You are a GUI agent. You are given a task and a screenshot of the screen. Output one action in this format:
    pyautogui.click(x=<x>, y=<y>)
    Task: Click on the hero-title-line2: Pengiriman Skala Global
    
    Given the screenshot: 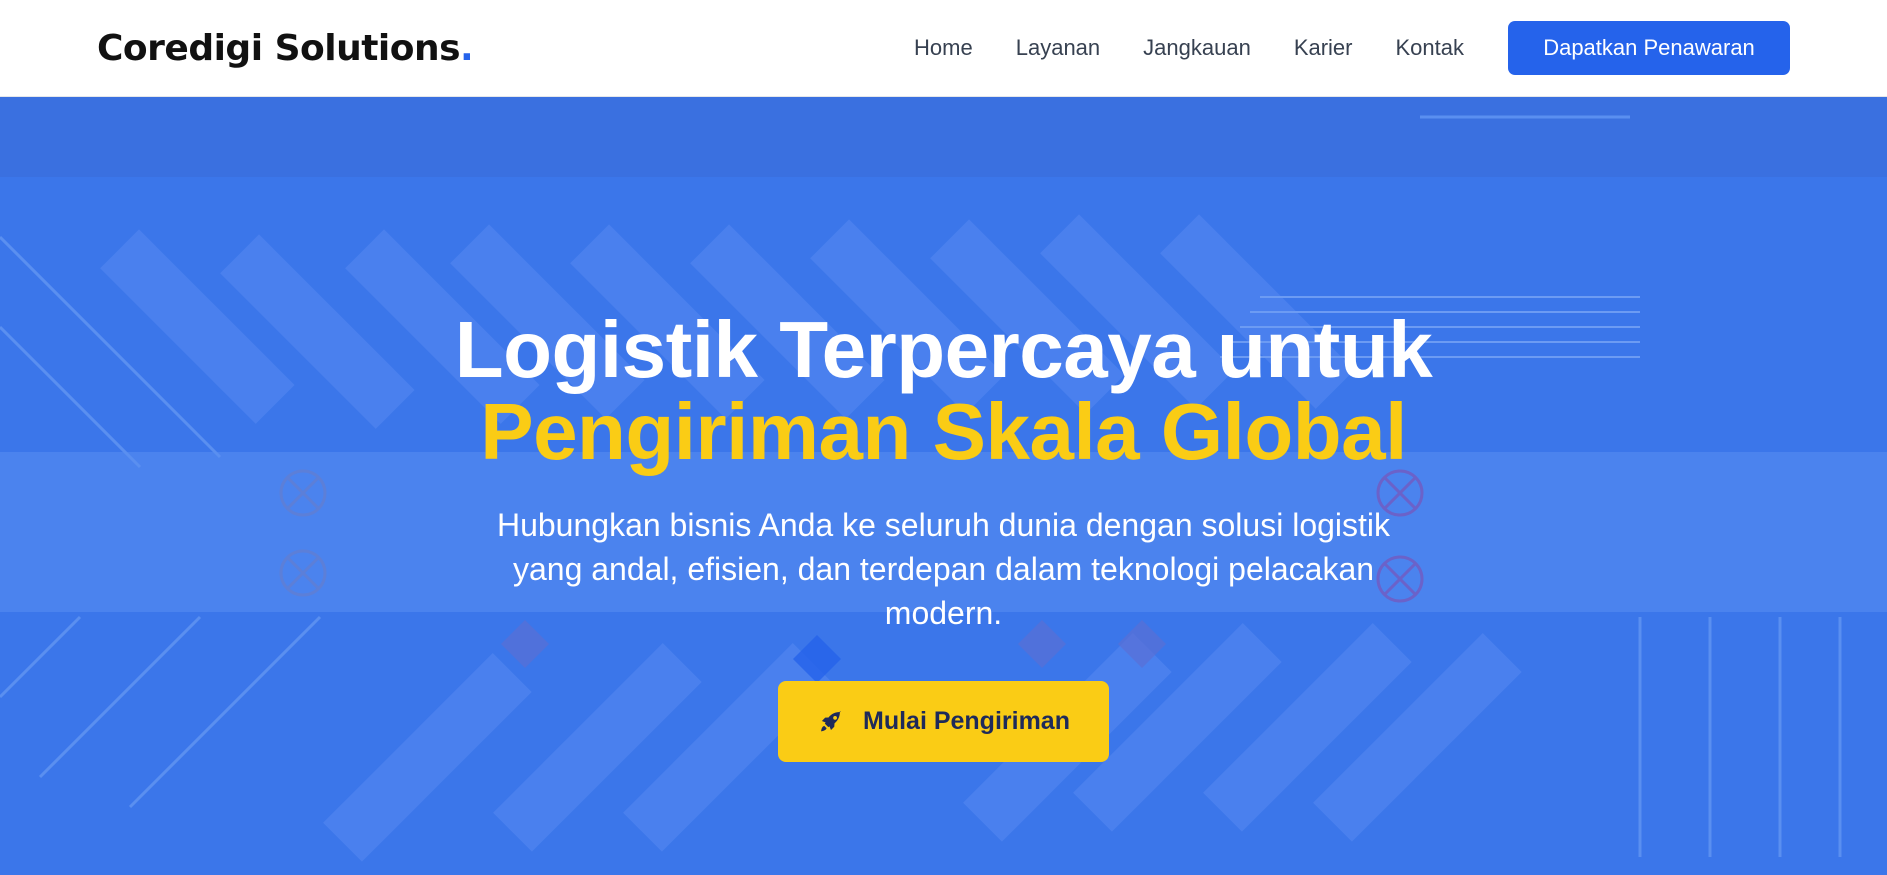 What is the action you would take?
    pyautogui.click(x=943, y=431)
    